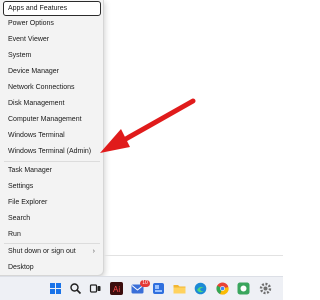 This screenshot has width=320, height=300. Describe the element at coordinates (52, 39) in the screenshot. I see `menu-item-event-viewer: Event Viewer` at that location.